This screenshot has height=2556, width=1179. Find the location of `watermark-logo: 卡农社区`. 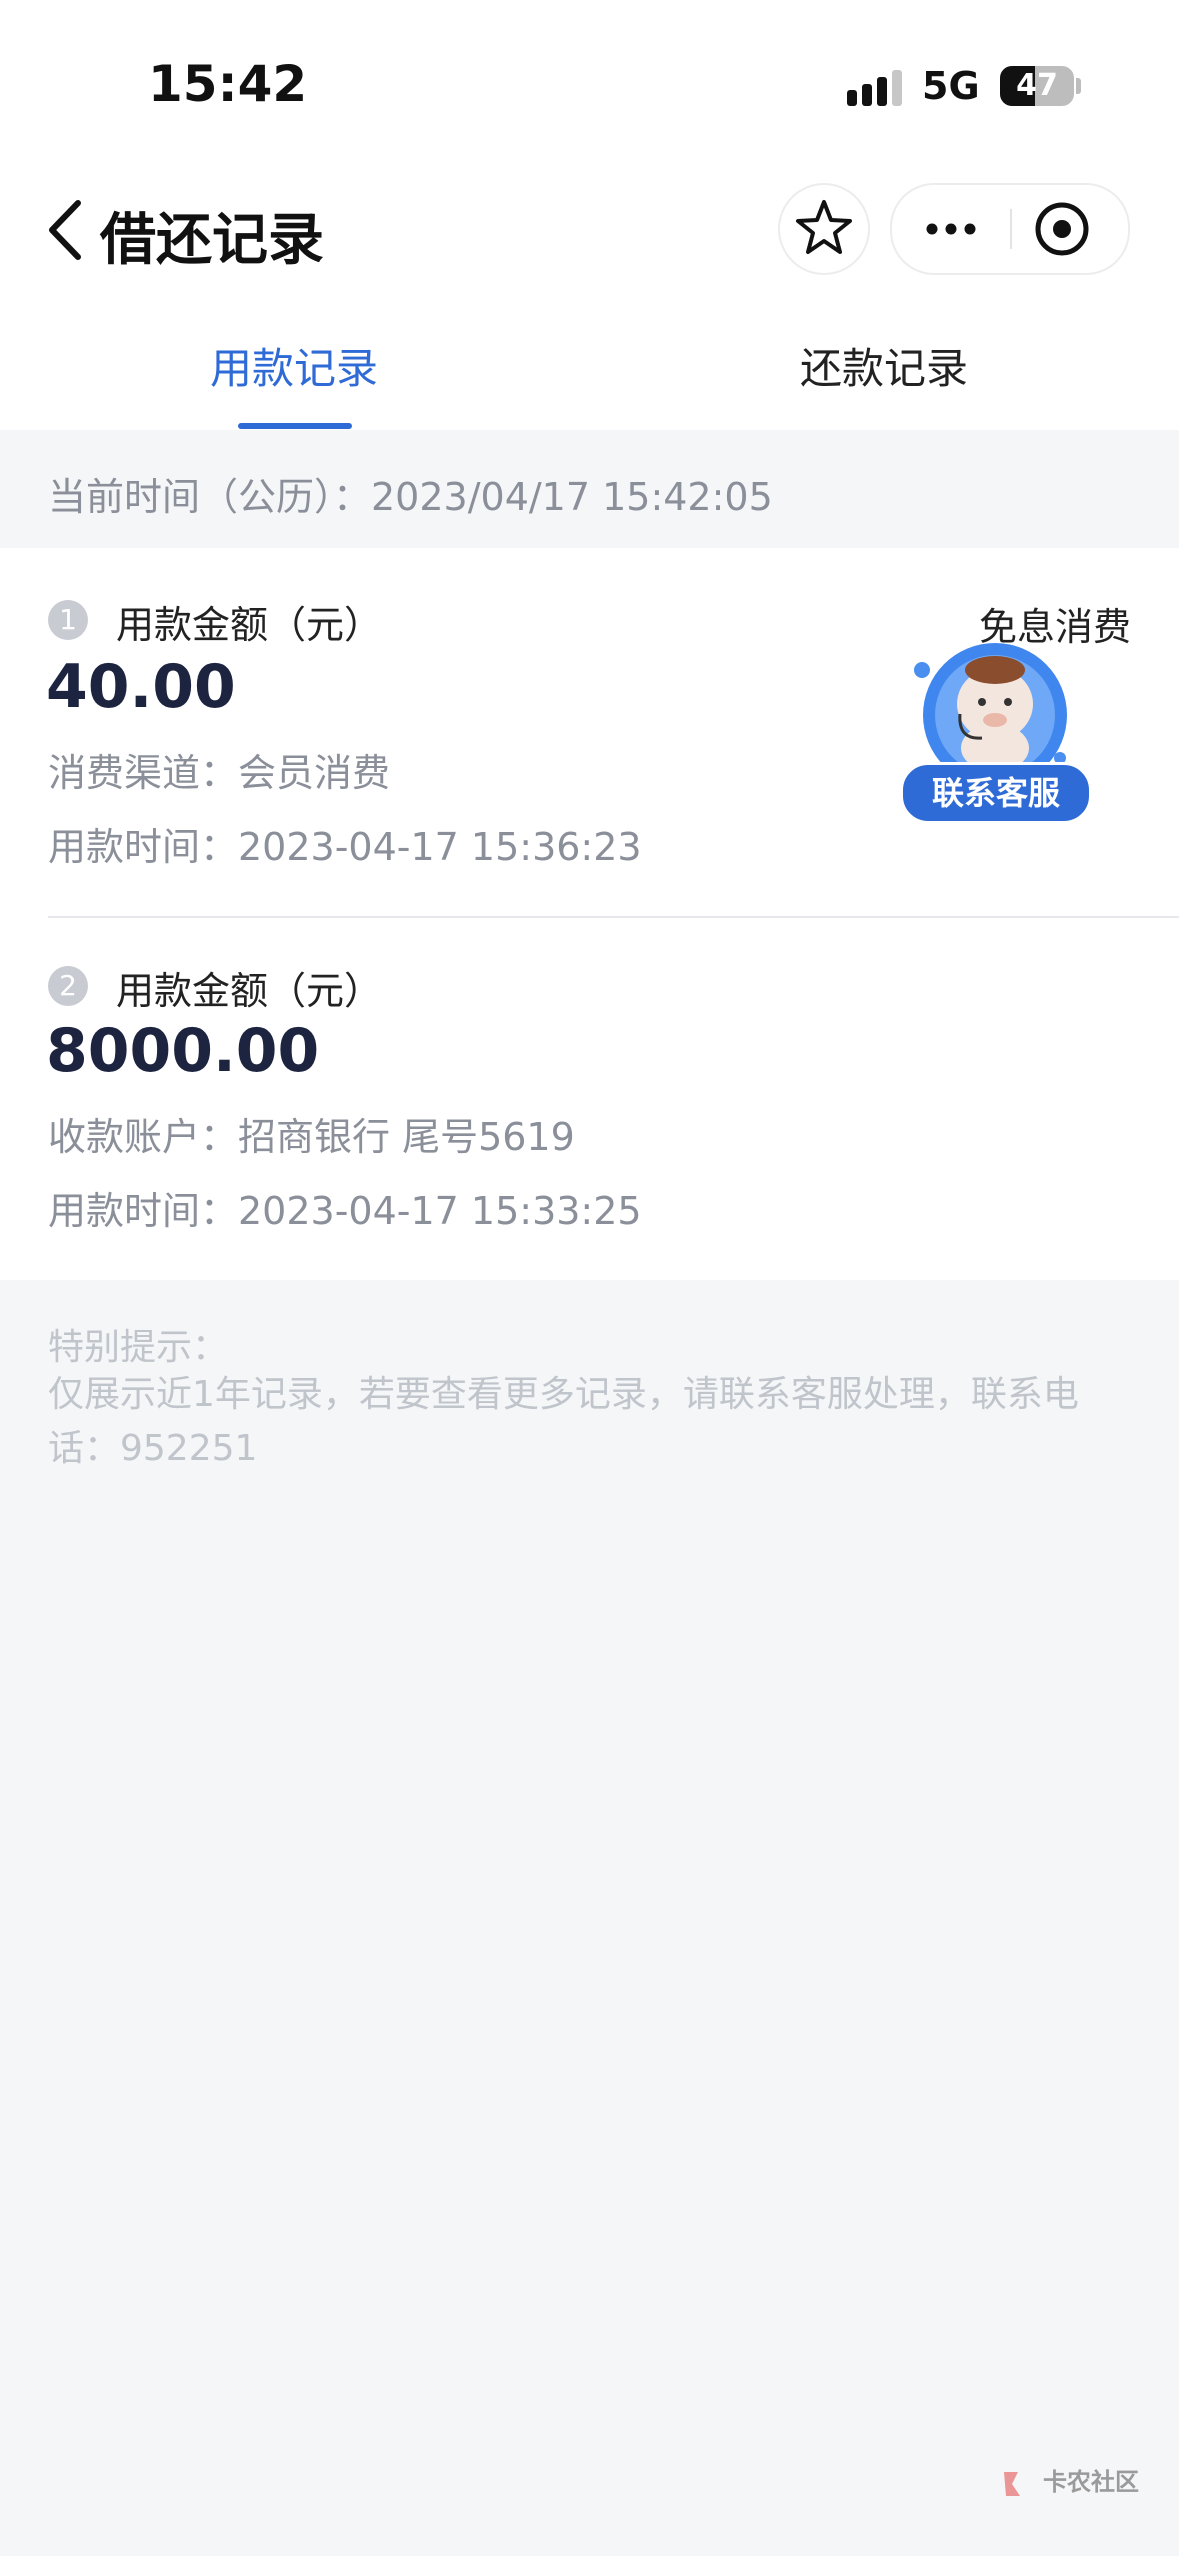

watermark-logo: 卡农社区 is located at coordinates (1069, 2482).